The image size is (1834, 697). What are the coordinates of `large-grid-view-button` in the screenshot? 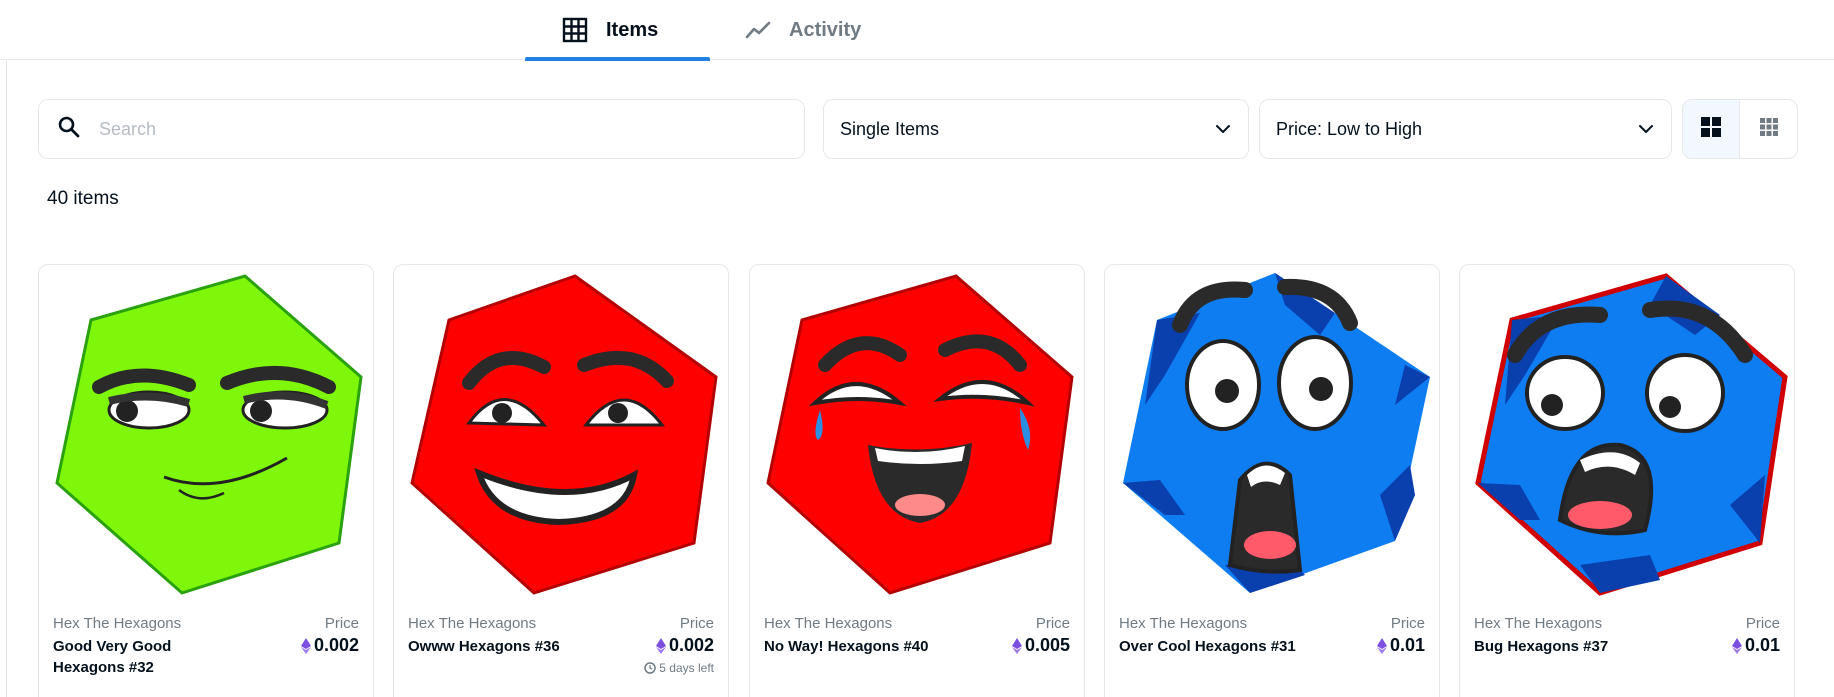 It's located at (1712, 129).